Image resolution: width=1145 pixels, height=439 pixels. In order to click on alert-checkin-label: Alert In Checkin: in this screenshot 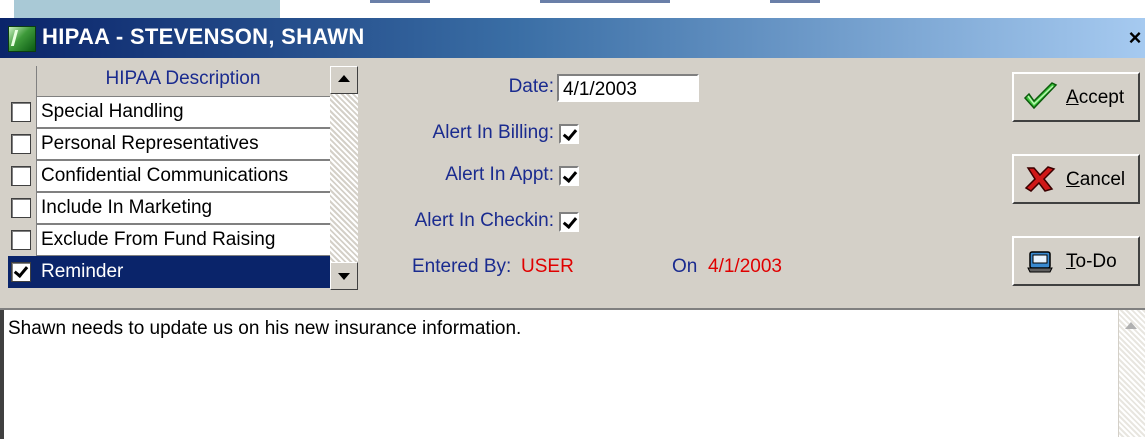, I will do `click(484, 220)`.